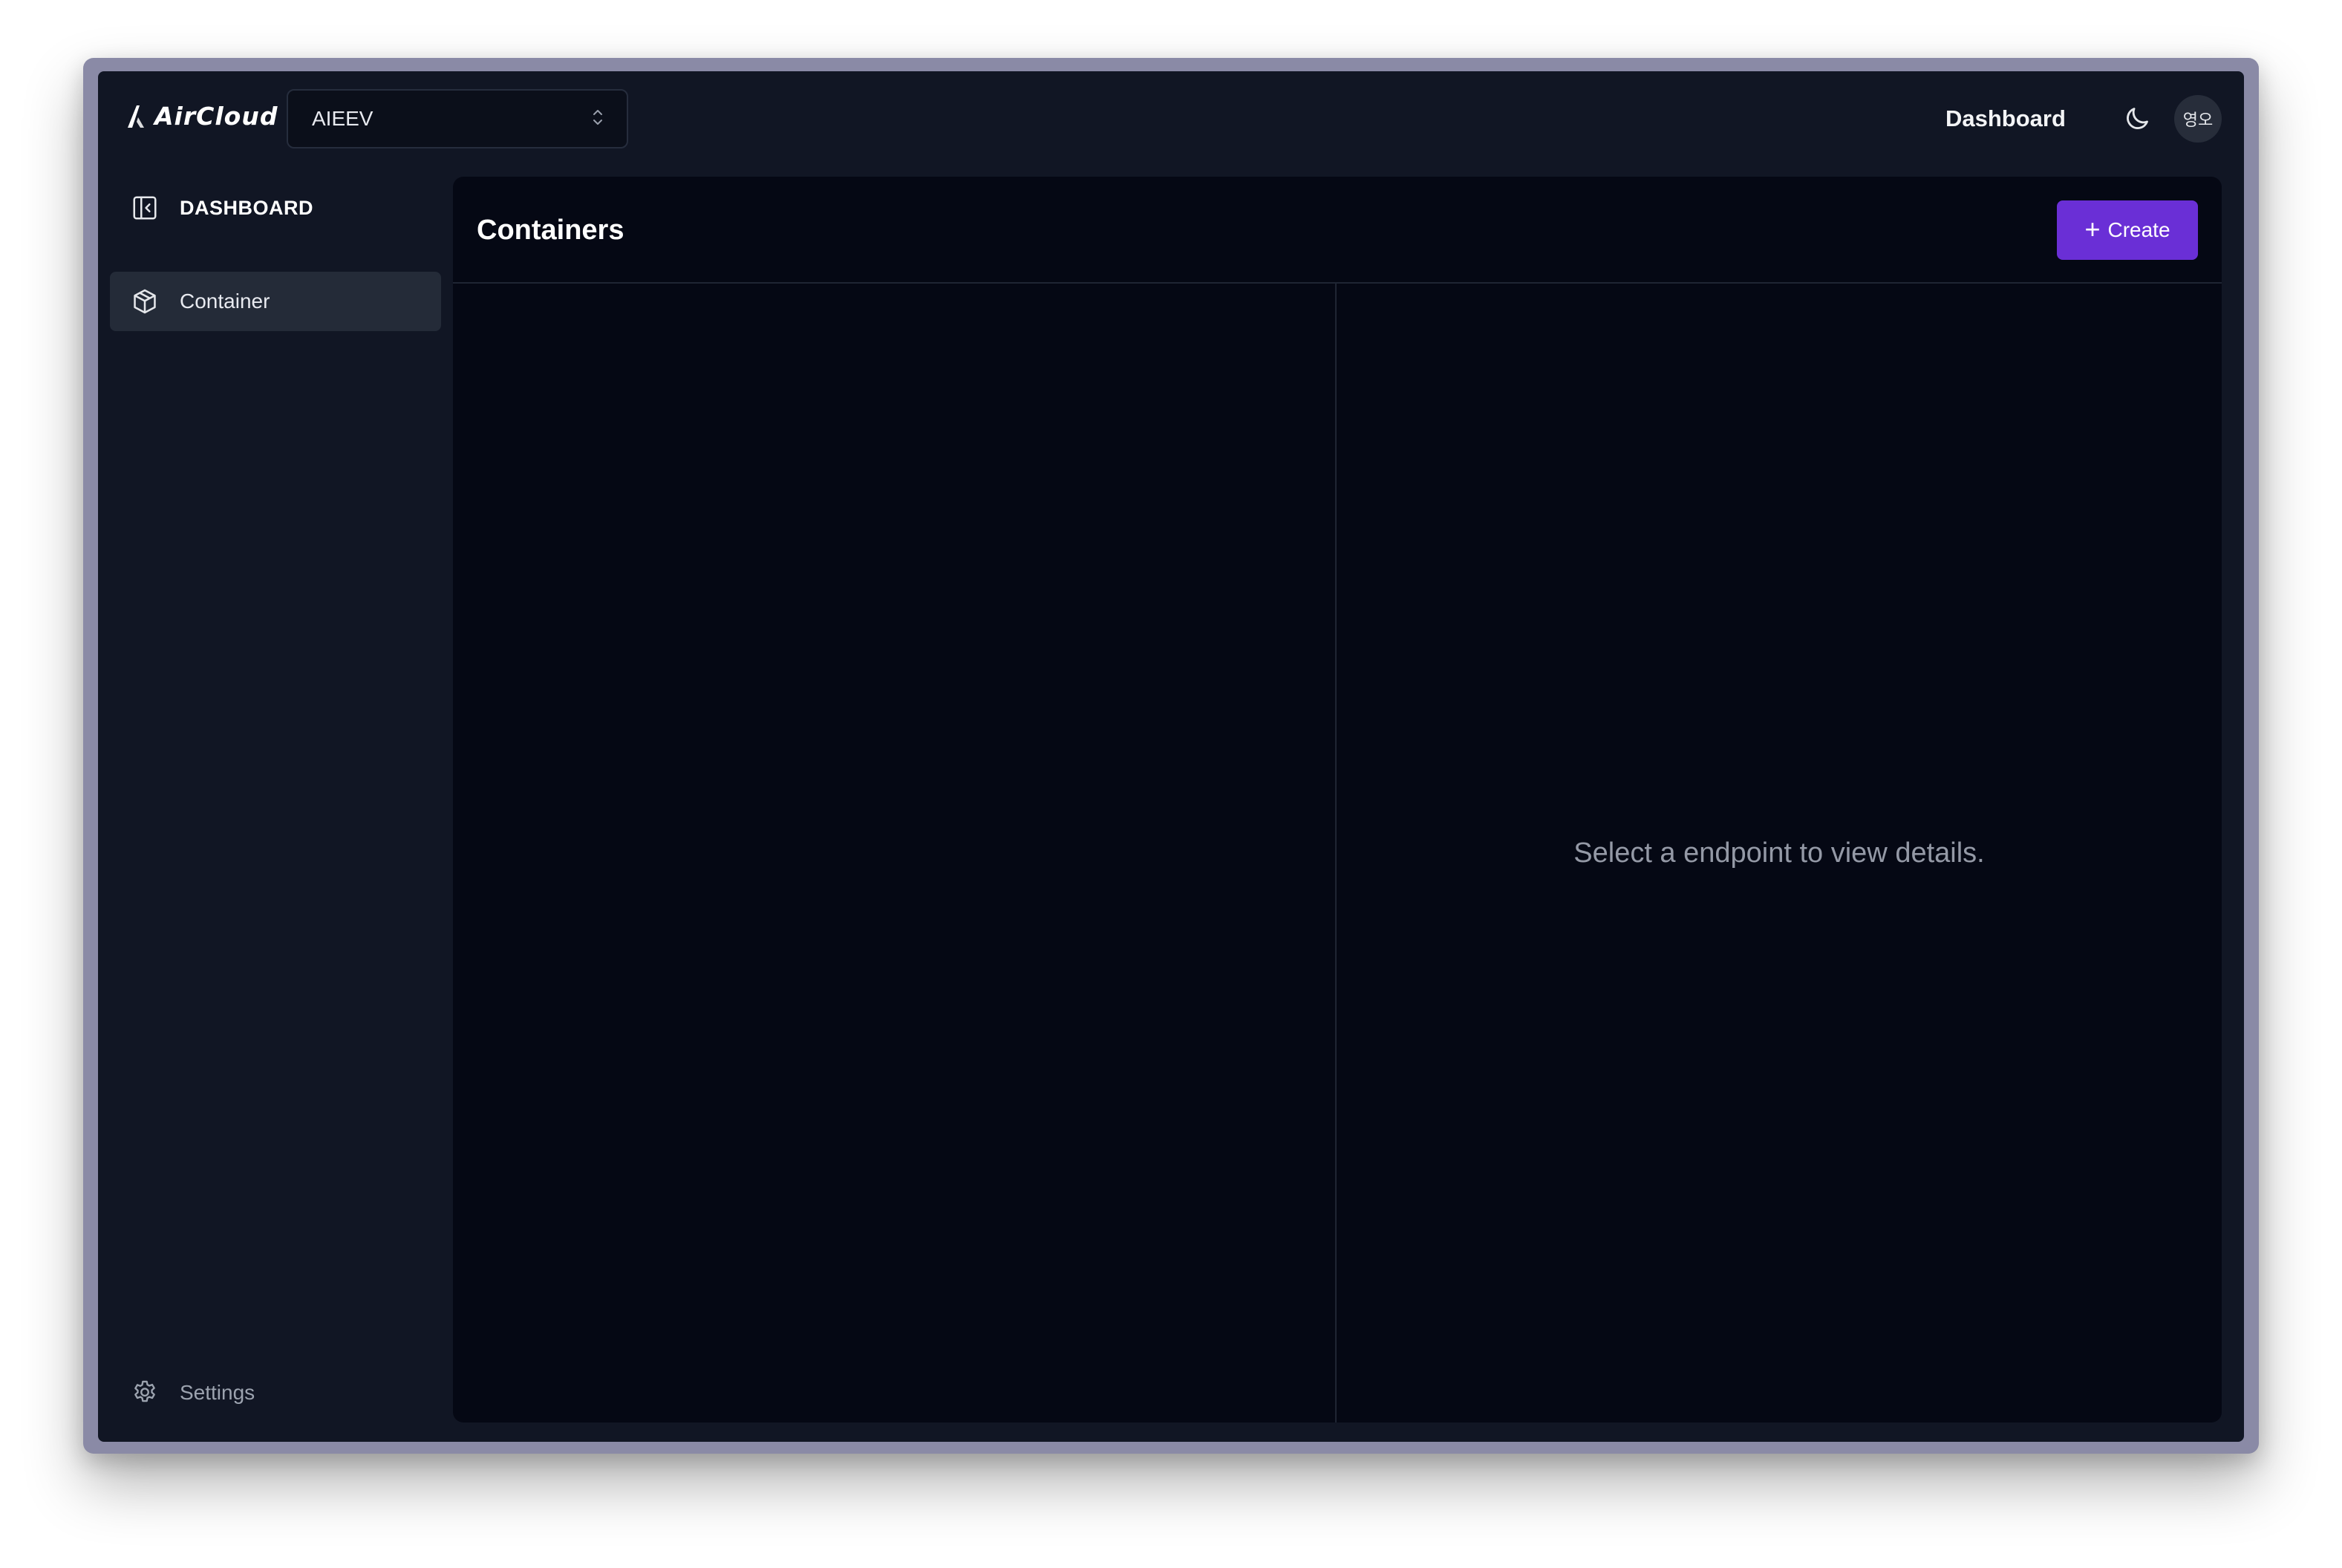 This screenshot has height=1568, width=2342. I want to click on chevron-up-down-icon, so click(597, 119).